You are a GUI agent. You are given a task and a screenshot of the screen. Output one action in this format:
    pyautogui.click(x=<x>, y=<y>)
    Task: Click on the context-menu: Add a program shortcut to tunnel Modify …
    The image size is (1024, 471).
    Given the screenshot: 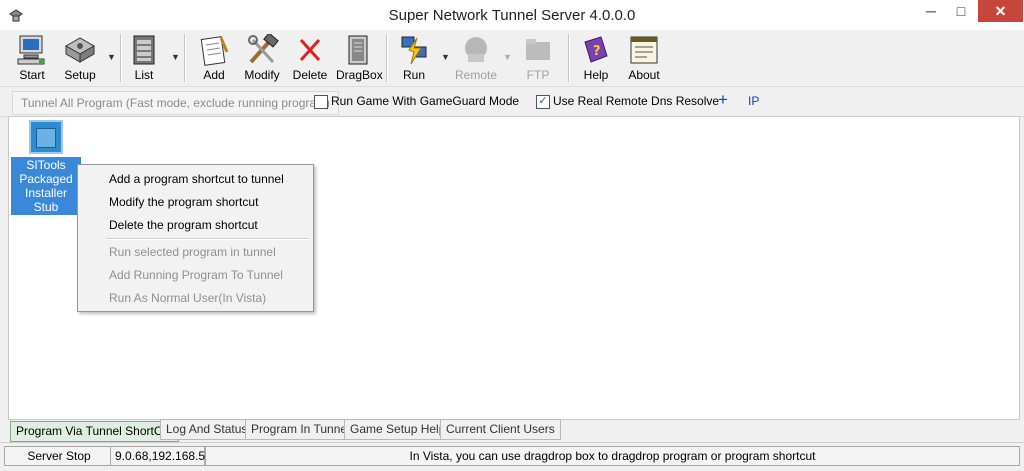 What is the action you would take?
    pyautogui.click(x=195, y=238)
    